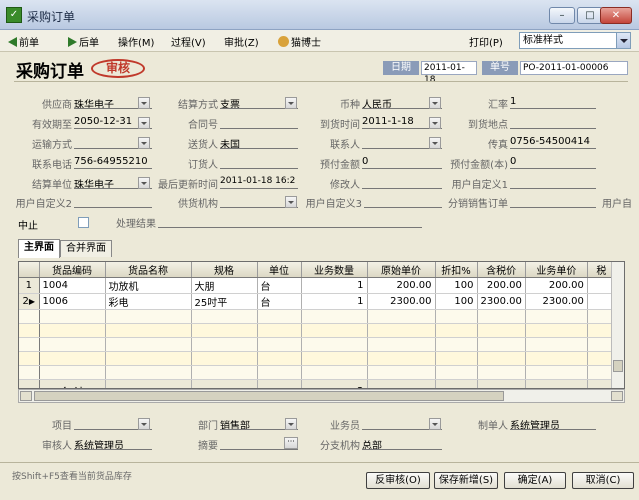 The height and width of the screenshot is (500, 639). Describe the element at coordinates (291, 424) in the screenshot. I see `dept-dropdown-icon` at that location.